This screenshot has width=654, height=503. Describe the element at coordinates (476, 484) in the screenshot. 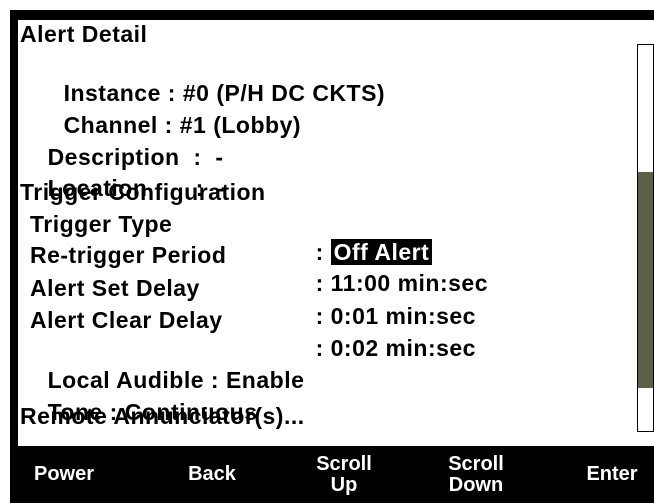

I see `scroll-down-button-line2: Down` at that location.